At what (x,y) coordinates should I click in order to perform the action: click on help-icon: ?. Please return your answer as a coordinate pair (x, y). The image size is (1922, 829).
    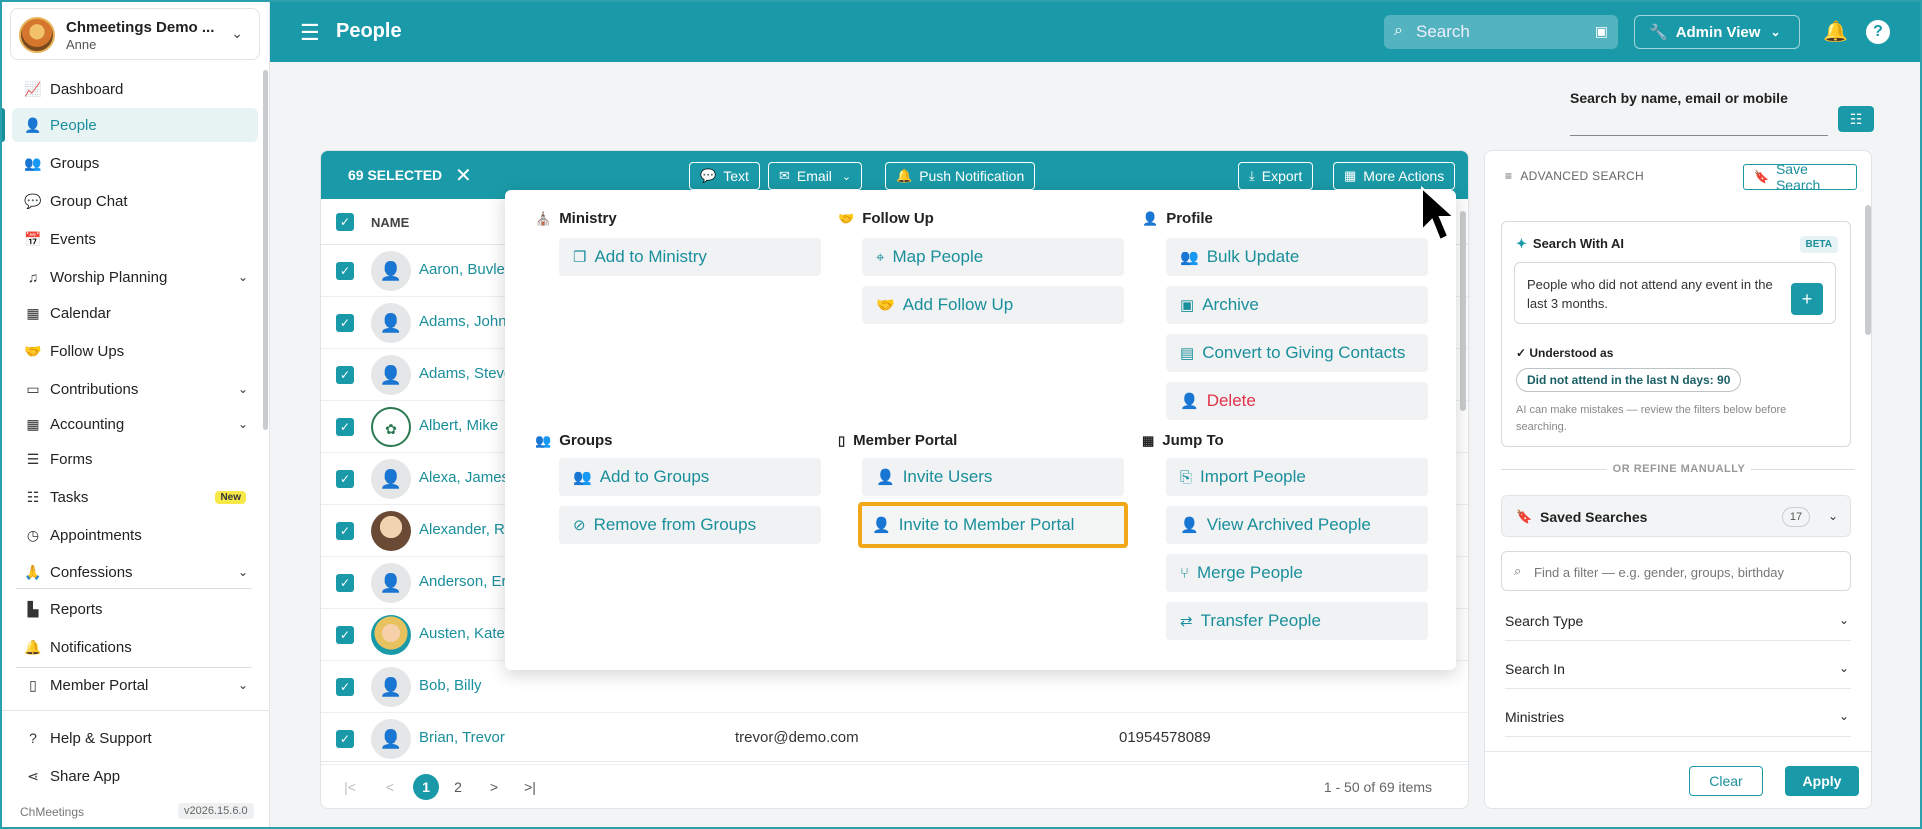
    Looking at the image, I should click on (1878, 32).